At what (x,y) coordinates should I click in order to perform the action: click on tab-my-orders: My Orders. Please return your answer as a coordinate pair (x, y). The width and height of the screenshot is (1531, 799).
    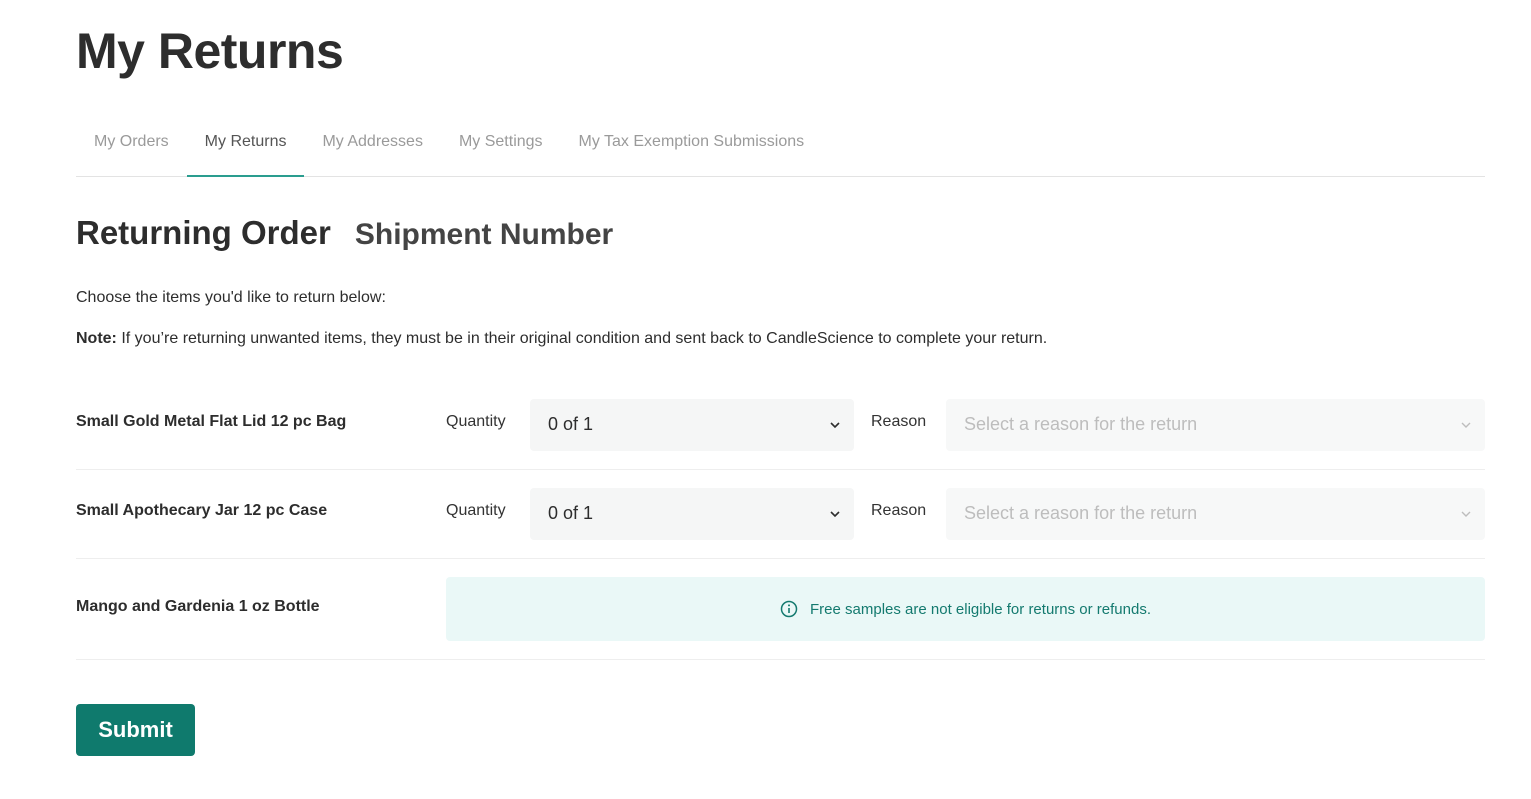
    Looking at the image, I should click on (131, 146).